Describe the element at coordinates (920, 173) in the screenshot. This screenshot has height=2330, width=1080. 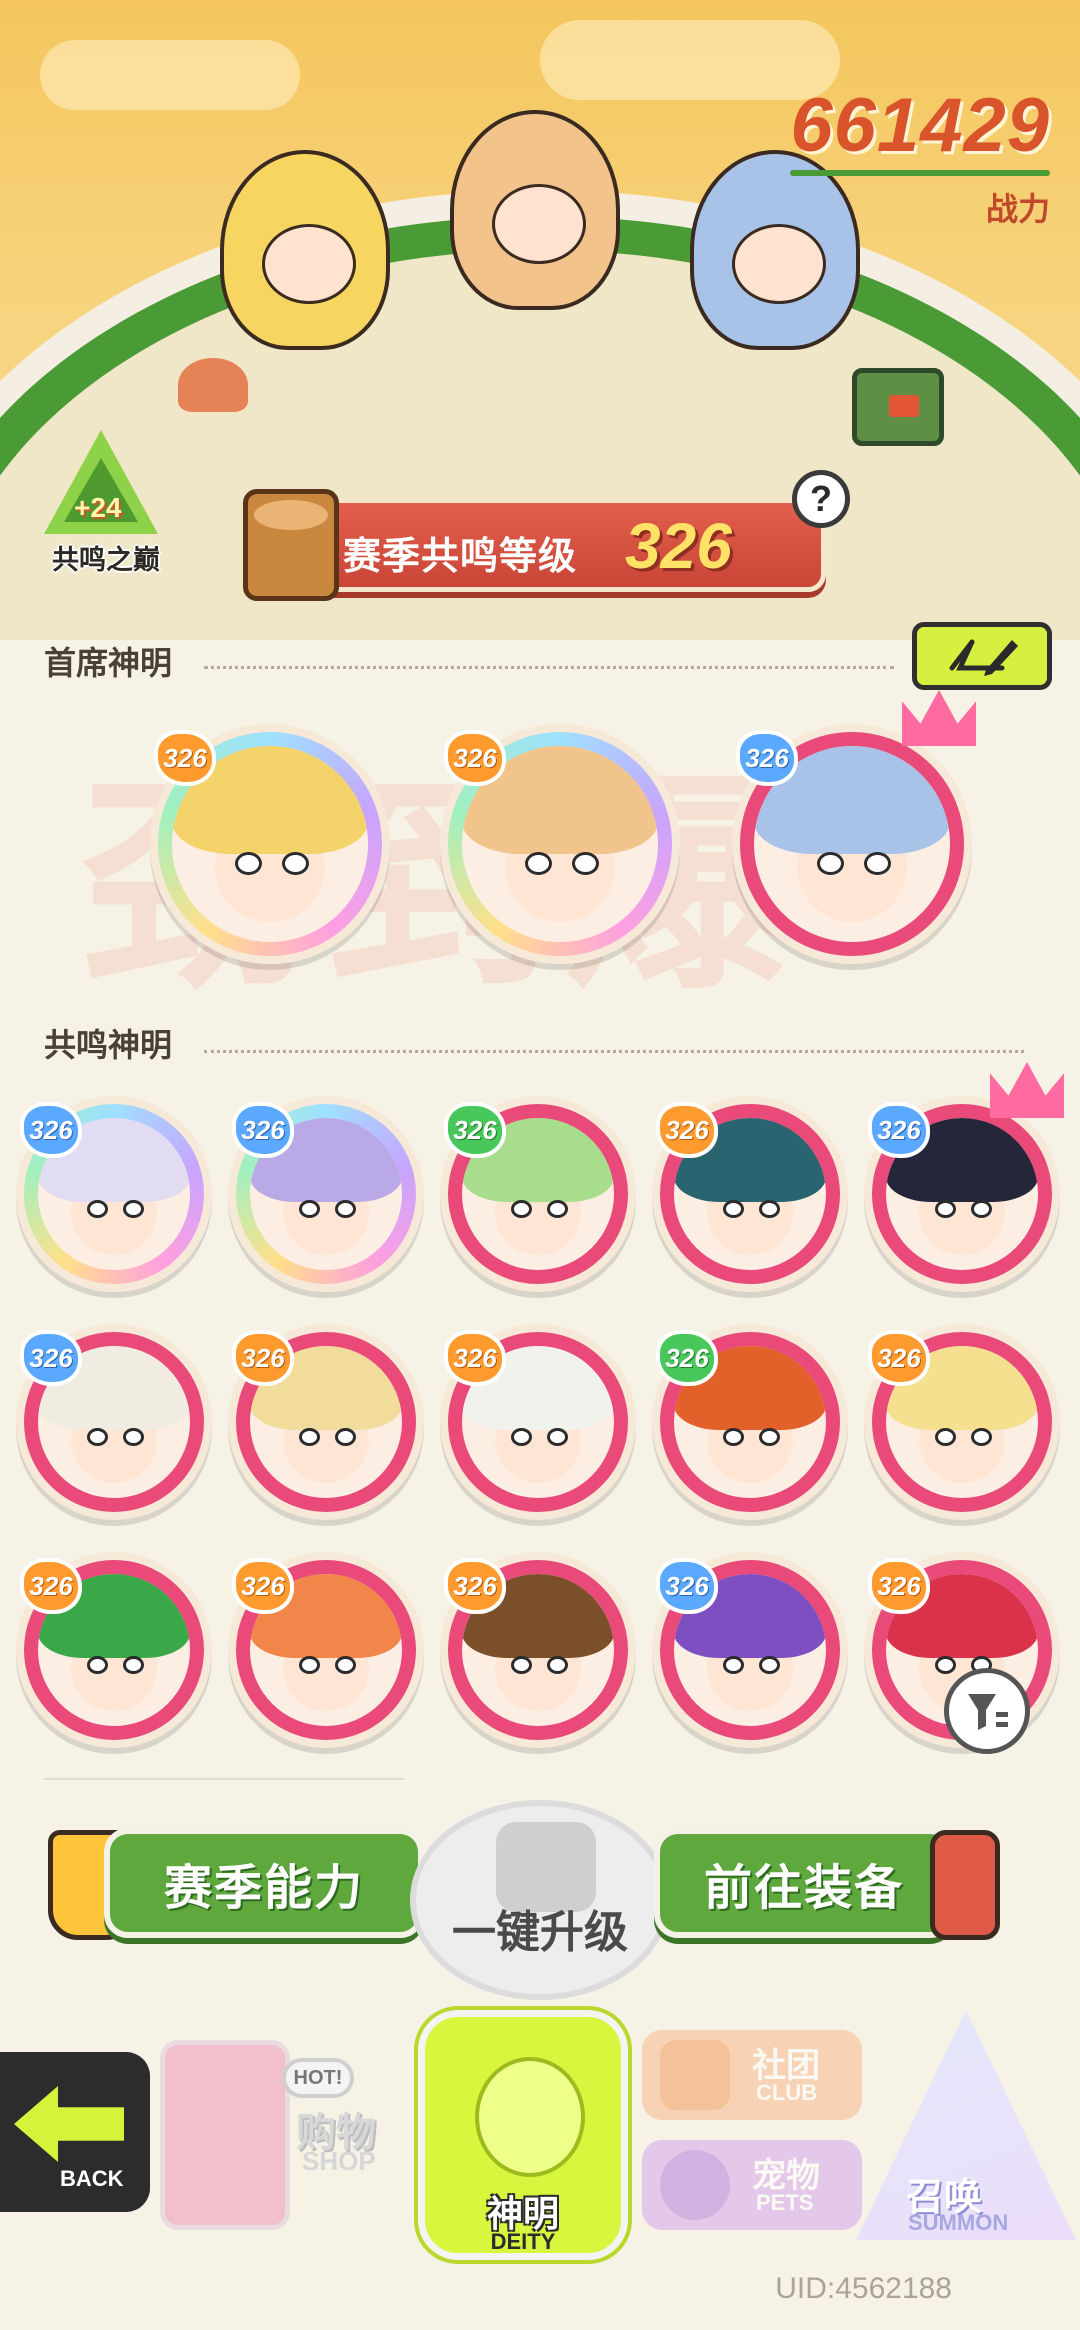
I see `combat-power-underline` at that location.